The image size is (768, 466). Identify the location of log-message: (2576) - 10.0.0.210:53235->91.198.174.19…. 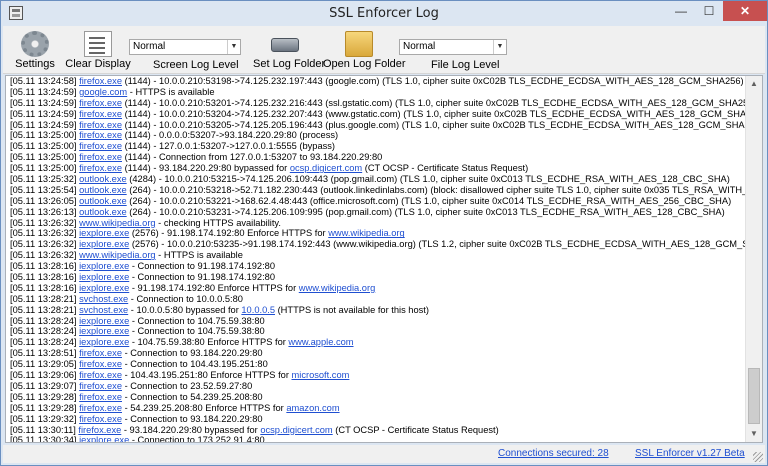
(437, 244).